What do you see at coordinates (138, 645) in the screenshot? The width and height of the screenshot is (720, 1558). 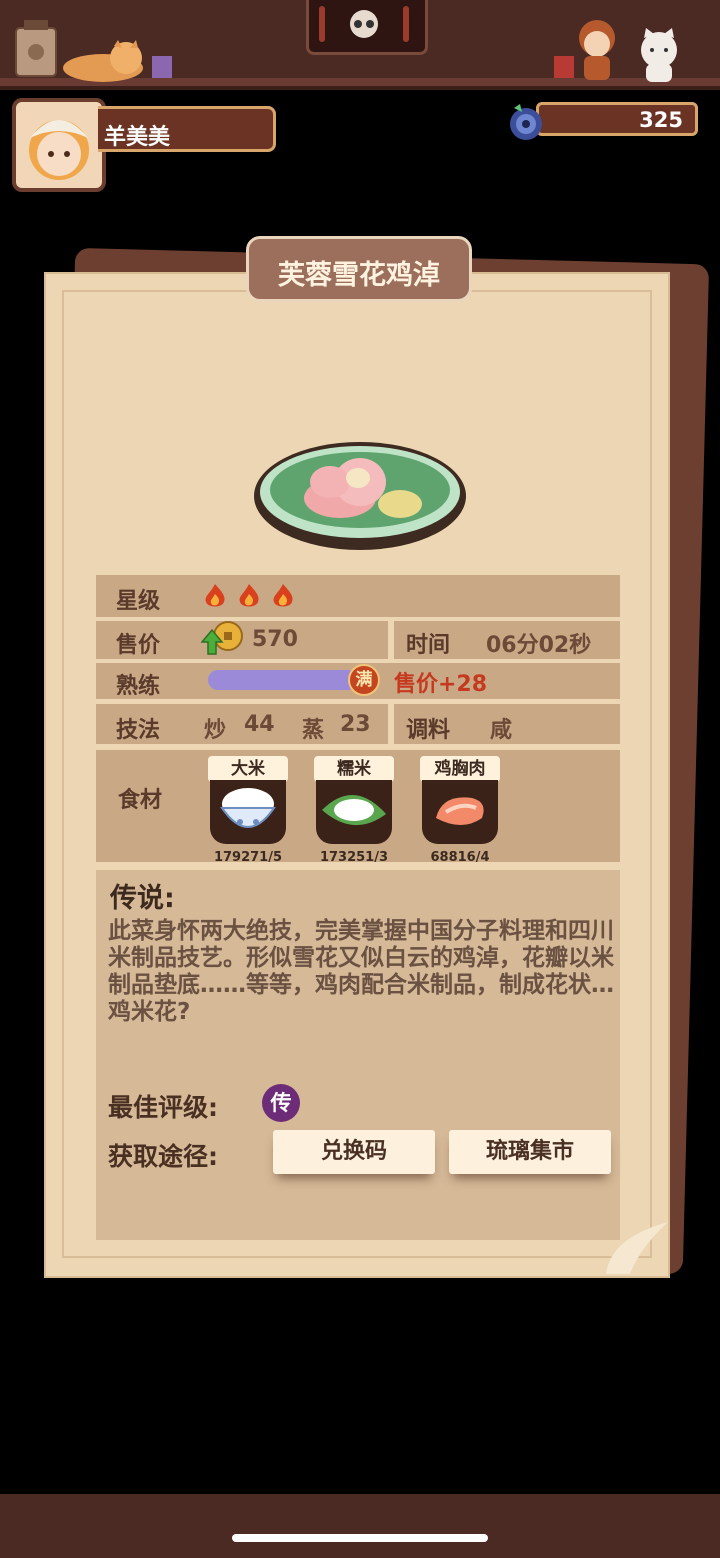 I see `price-label: 售价` at bounding box center [138, 645].